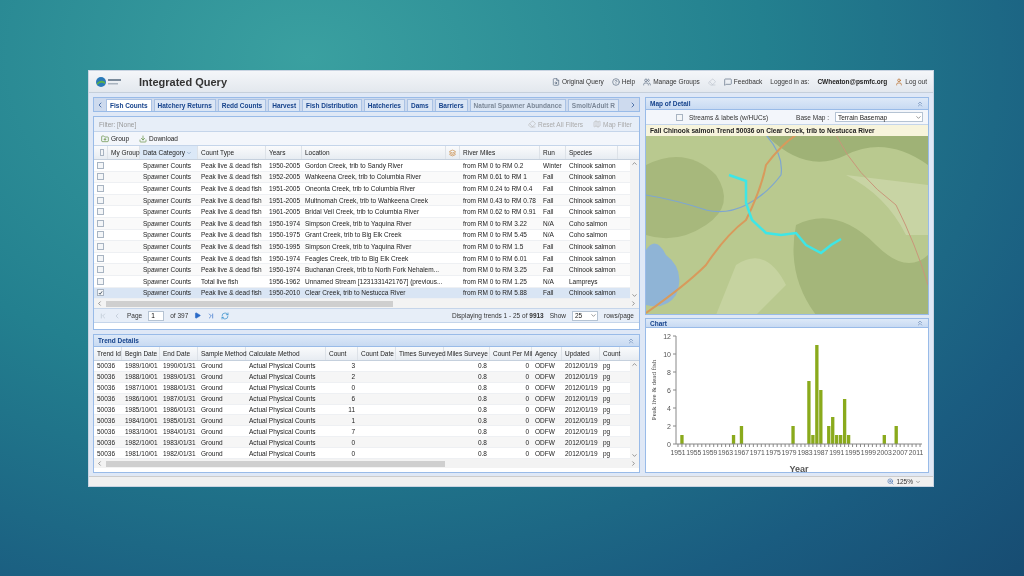  Describe the element at coordinates (183, 81) in the screenshot. I see `app-title: Integrated Query` at that location.